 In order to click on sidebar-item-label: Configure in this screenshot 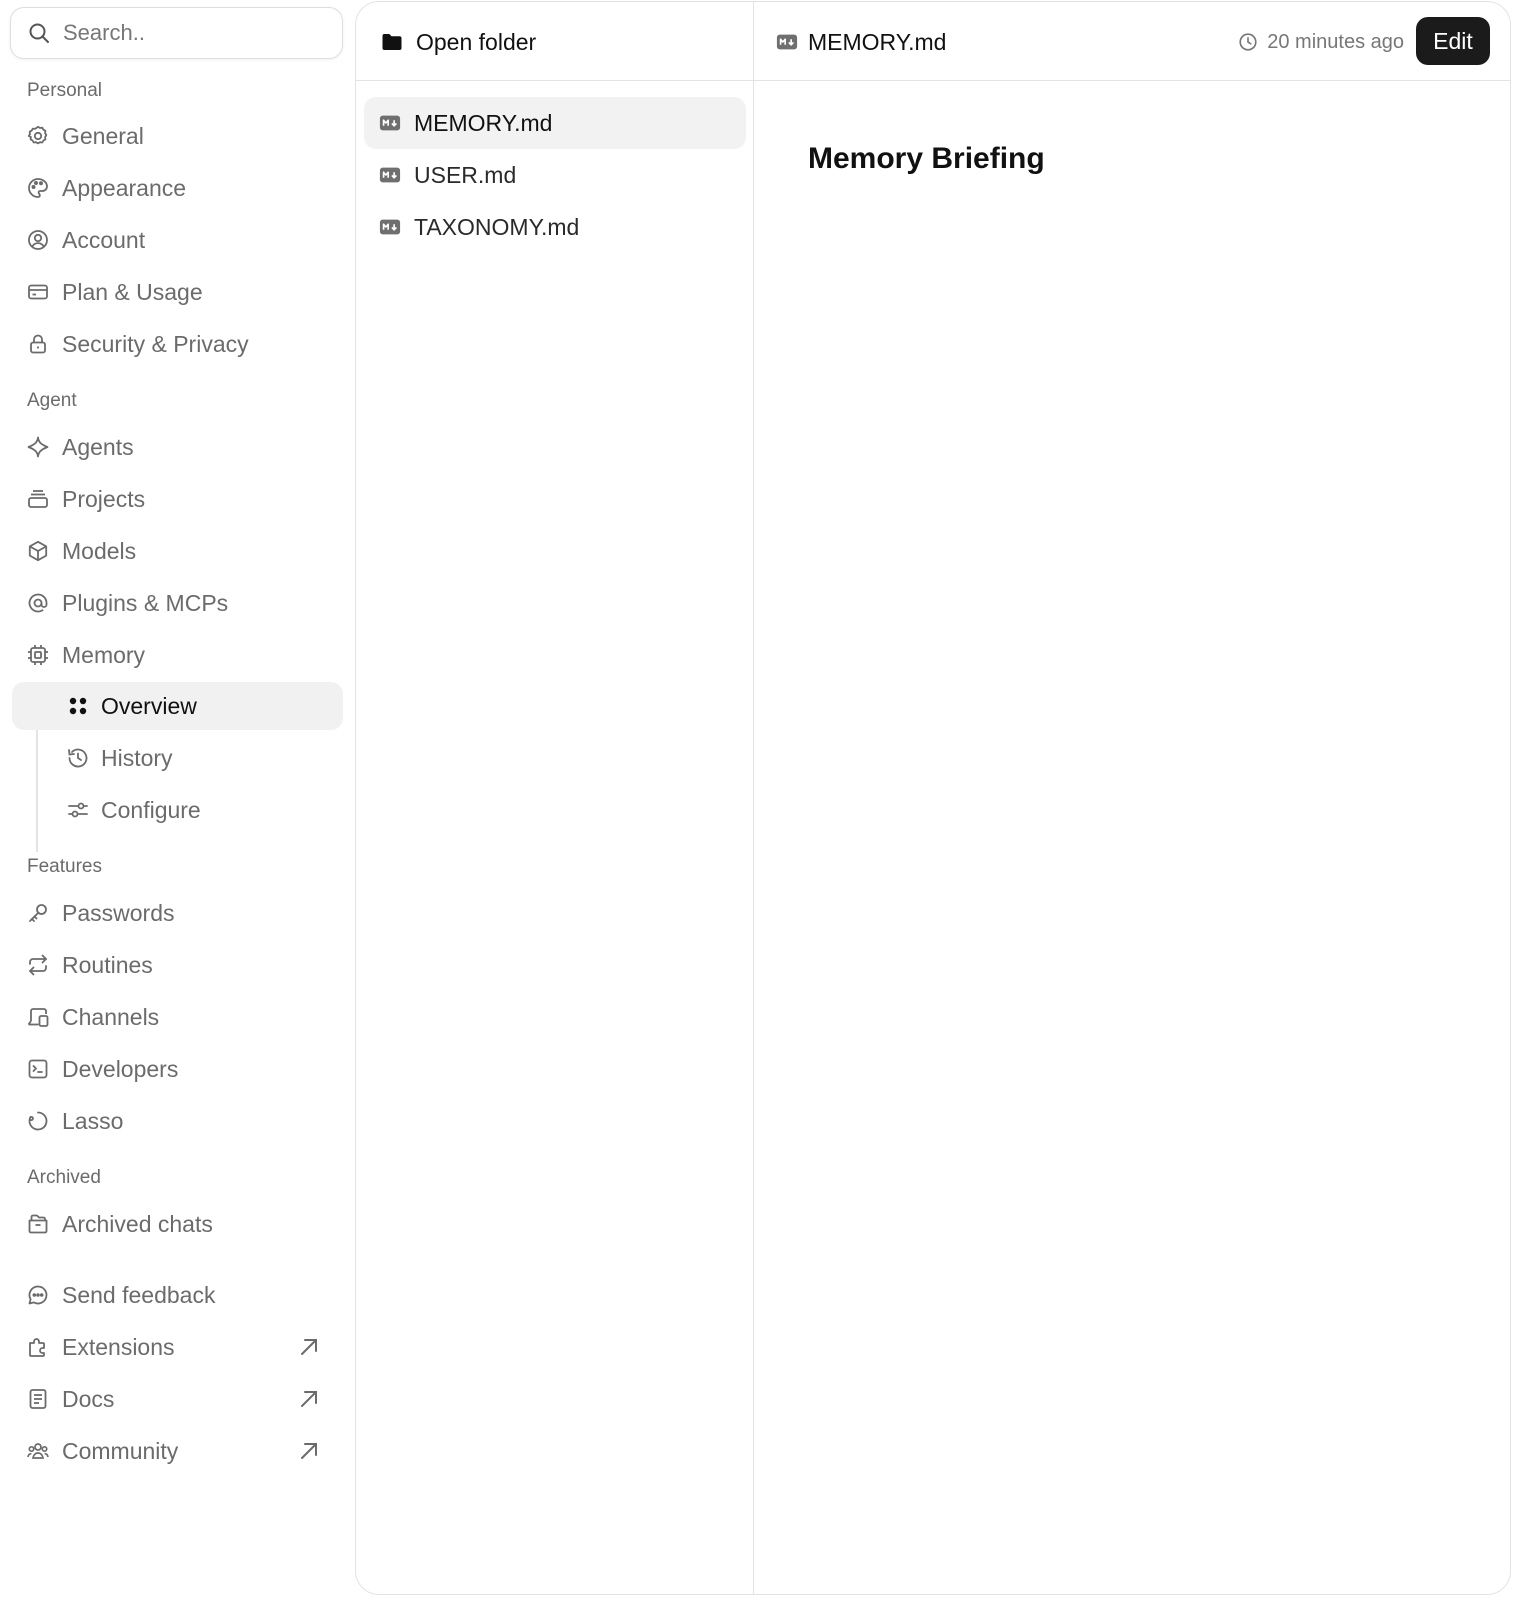, I will do `click(151, 809)`.